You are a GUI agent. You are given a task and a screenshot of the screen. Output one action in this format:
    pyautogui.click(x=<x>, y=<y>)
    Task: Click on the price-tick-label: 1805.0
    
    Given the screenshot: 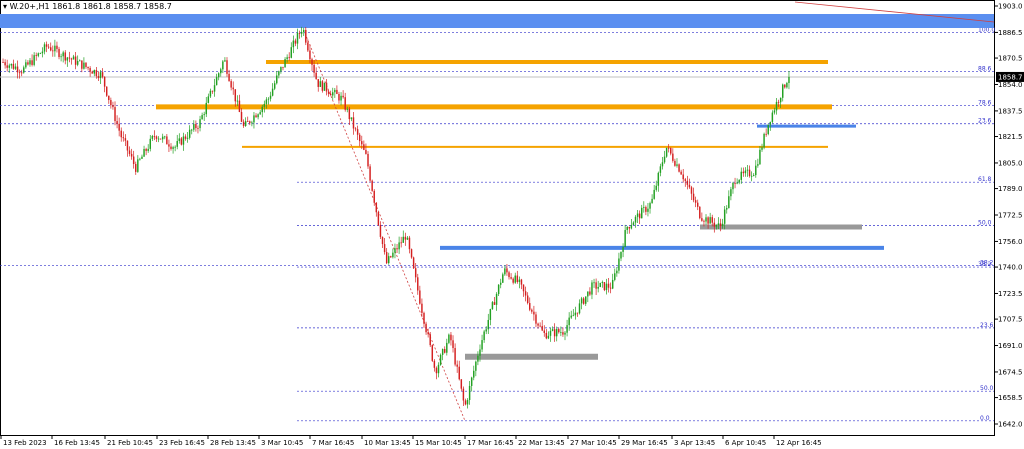 What is the action you would take?
    pyautogui.click(x=1010, y=163)
    